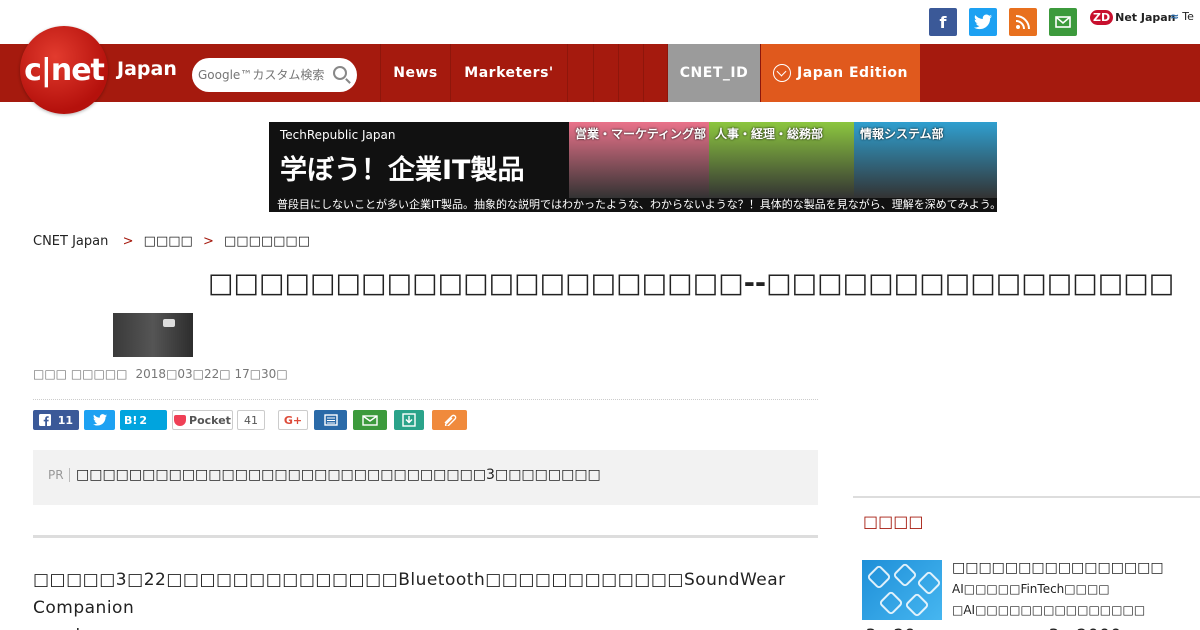 The height and width of the screenshot is (630, 1200). I want to click on nav-japan-edition: Japan Edition, so click(840, 73).